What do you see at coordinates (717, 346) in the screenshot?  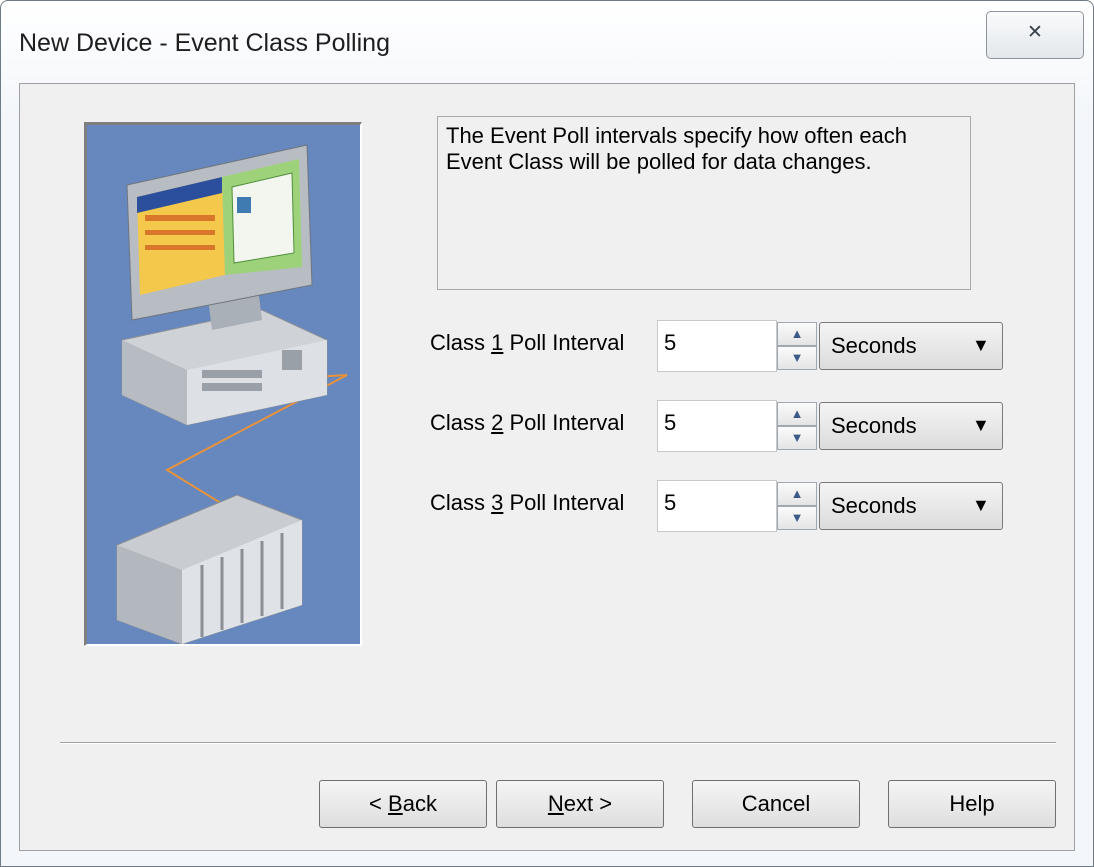 I see `class-1-interval-input: 5` at bounding box center [717, 346].